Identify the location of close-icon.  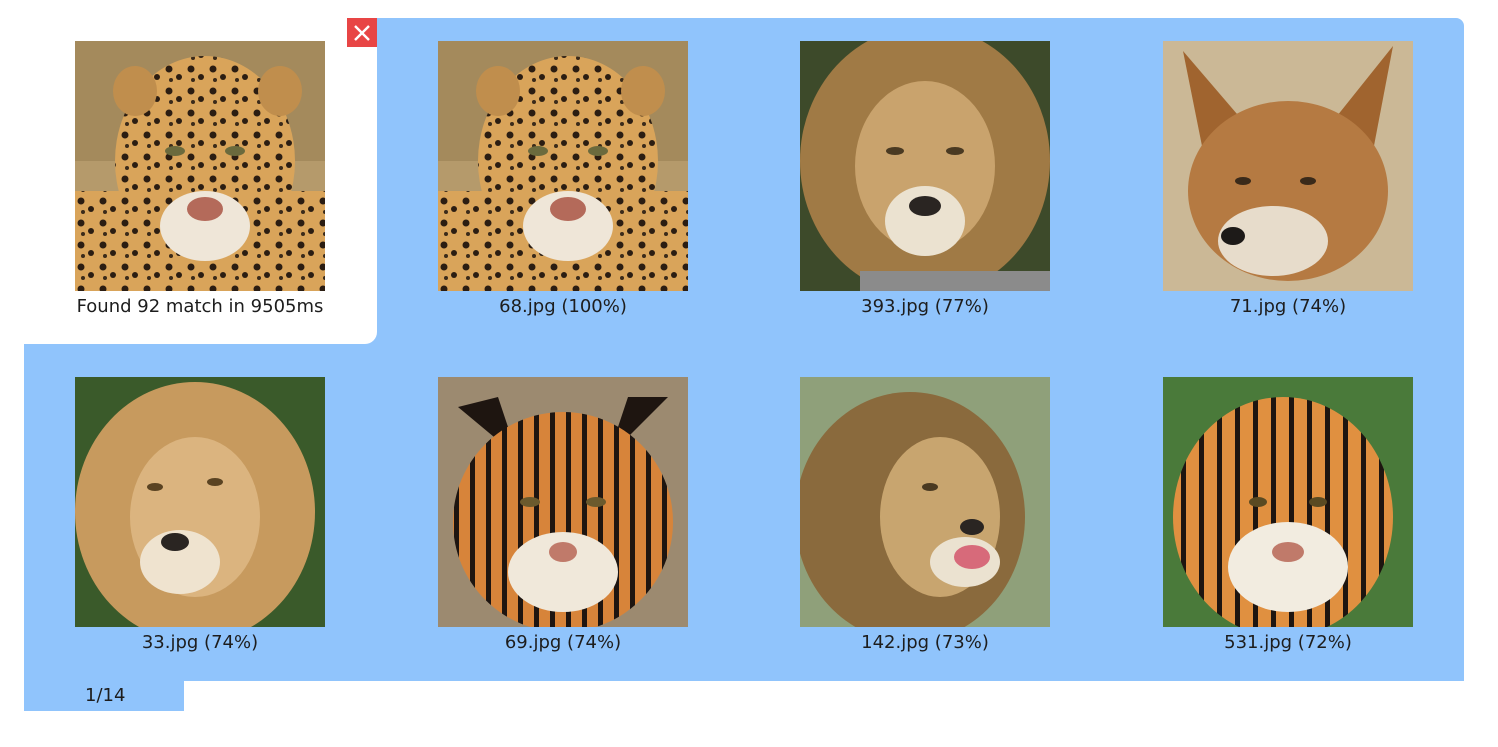
(362, 32).